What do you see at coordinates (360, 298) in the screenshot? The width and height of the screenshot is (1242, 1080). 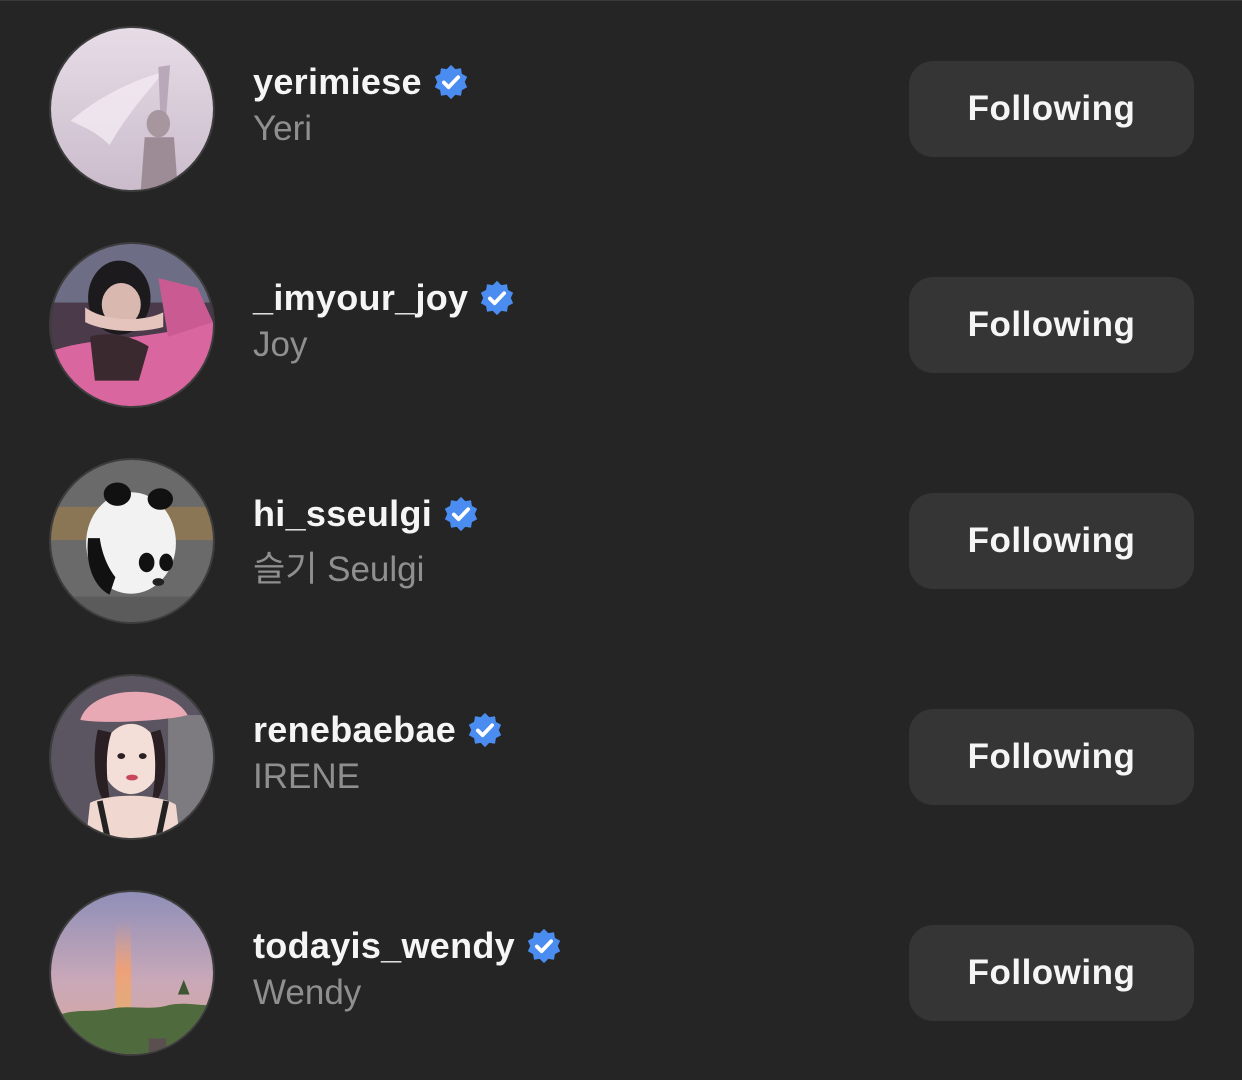 I see `username: _imyour_joy` at bounding box center [360, 298].